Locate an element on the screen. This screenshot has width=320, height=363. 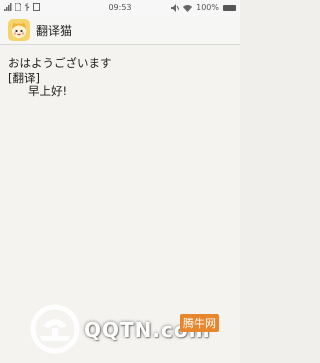
watermark: QQTN.com 腾牛网 is located at coordinates (133, 329).